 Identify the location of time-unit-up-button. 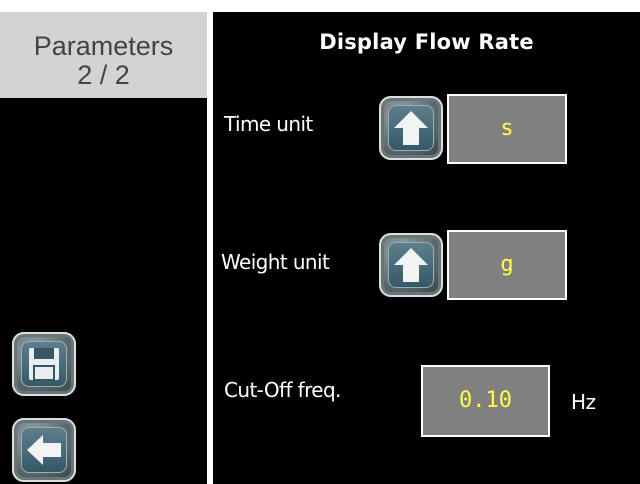
(411, 128).